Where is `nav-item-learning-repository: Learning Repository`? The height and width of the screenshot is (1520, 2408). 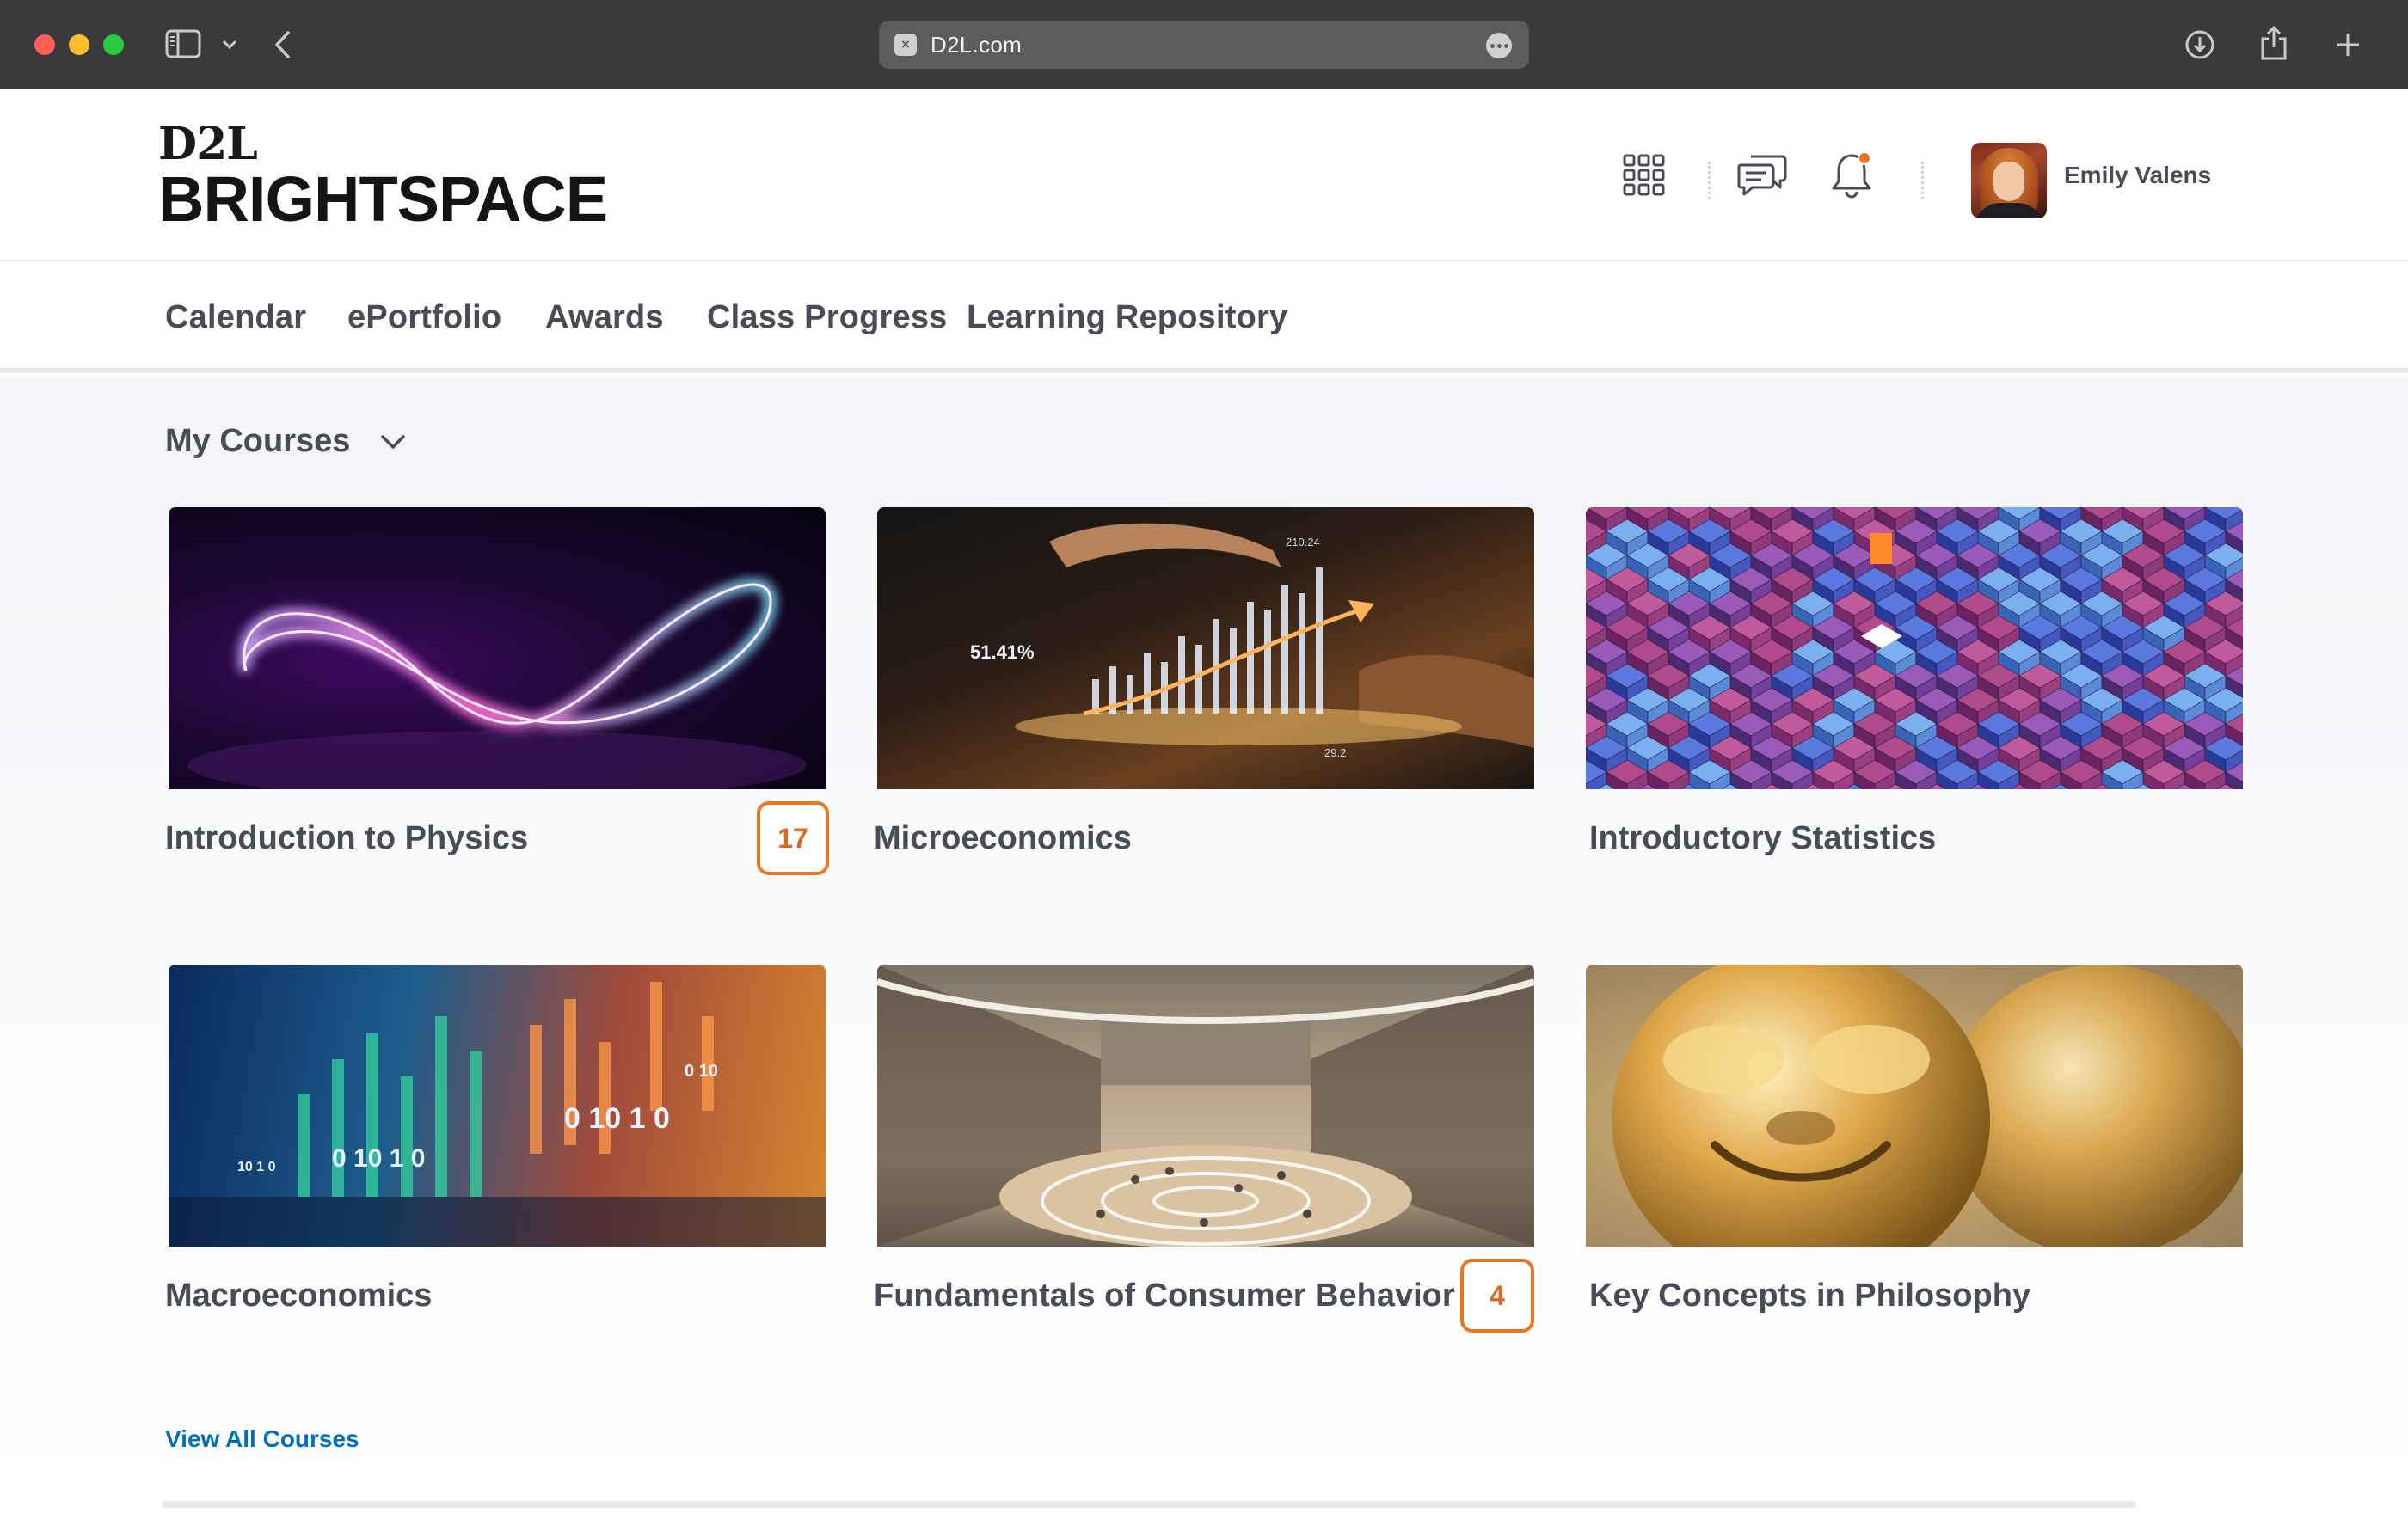
nav-item-learning-repository: Learning Repository is located at coordinates (1127, 318).